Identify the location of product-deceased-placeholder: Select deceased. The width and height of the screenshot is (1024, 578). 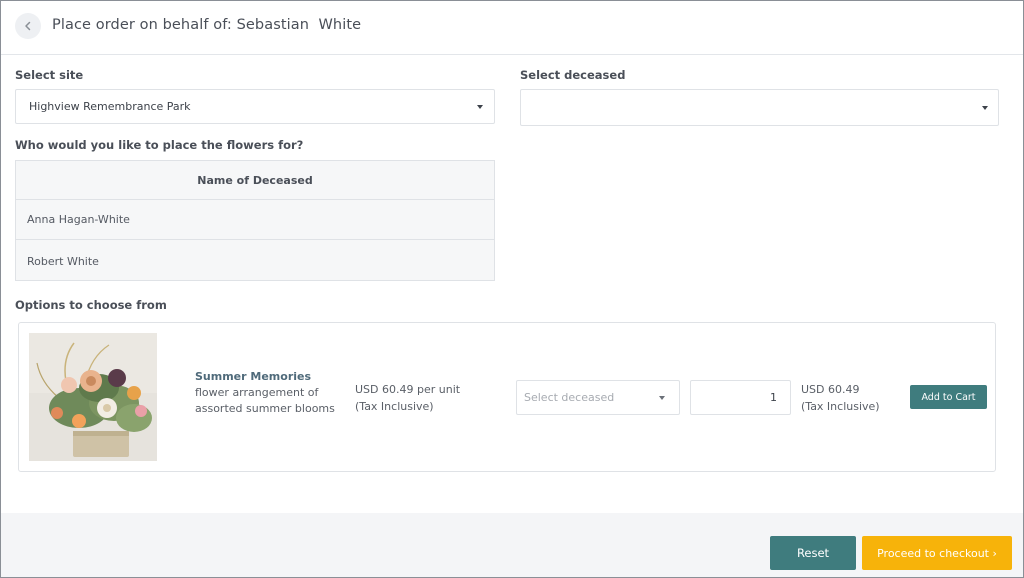
(569, 397).